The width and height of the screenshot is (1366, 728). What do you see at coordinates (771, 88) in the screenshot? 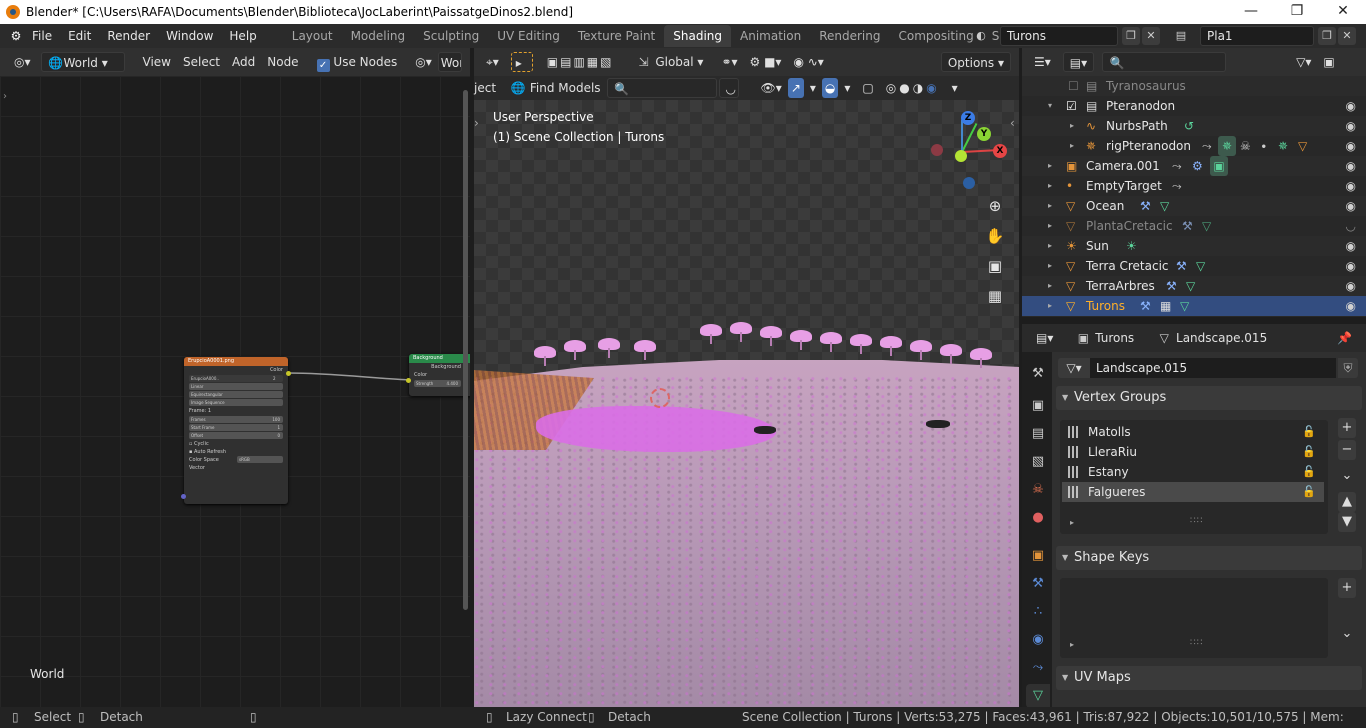
I see `visibility-icon: 👁▾` at bounding box center [771, 88].